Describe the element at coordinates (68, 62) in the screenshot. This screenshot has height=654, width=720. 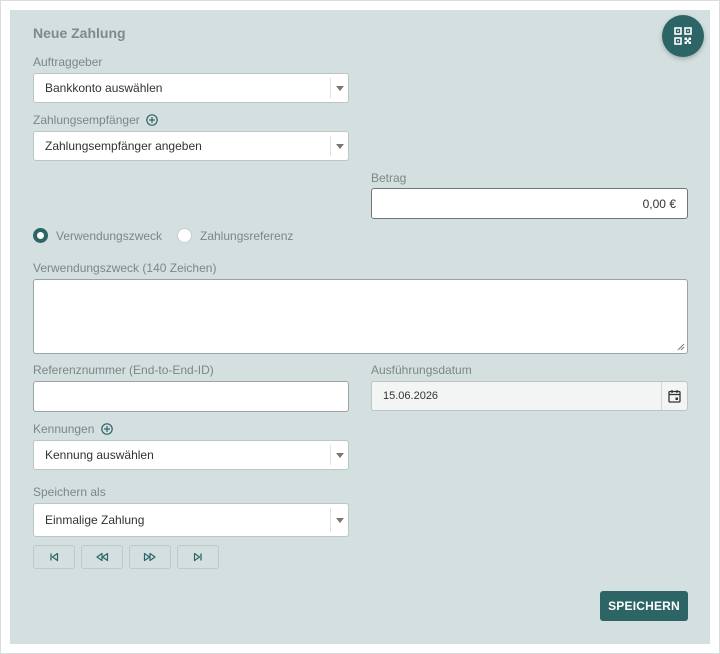
I see `auftraggeber-label: Auftraggeber` at that location.